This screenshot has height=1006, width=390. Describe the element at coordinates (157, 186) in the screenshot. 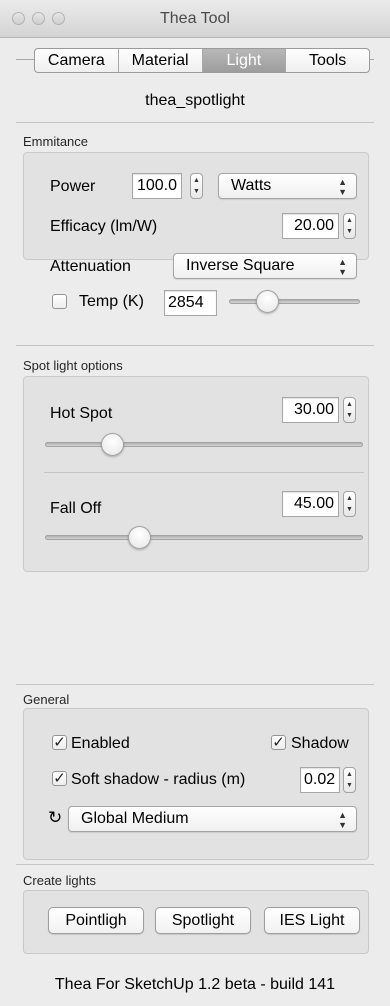

I see `power-field: 100.0` at that location.